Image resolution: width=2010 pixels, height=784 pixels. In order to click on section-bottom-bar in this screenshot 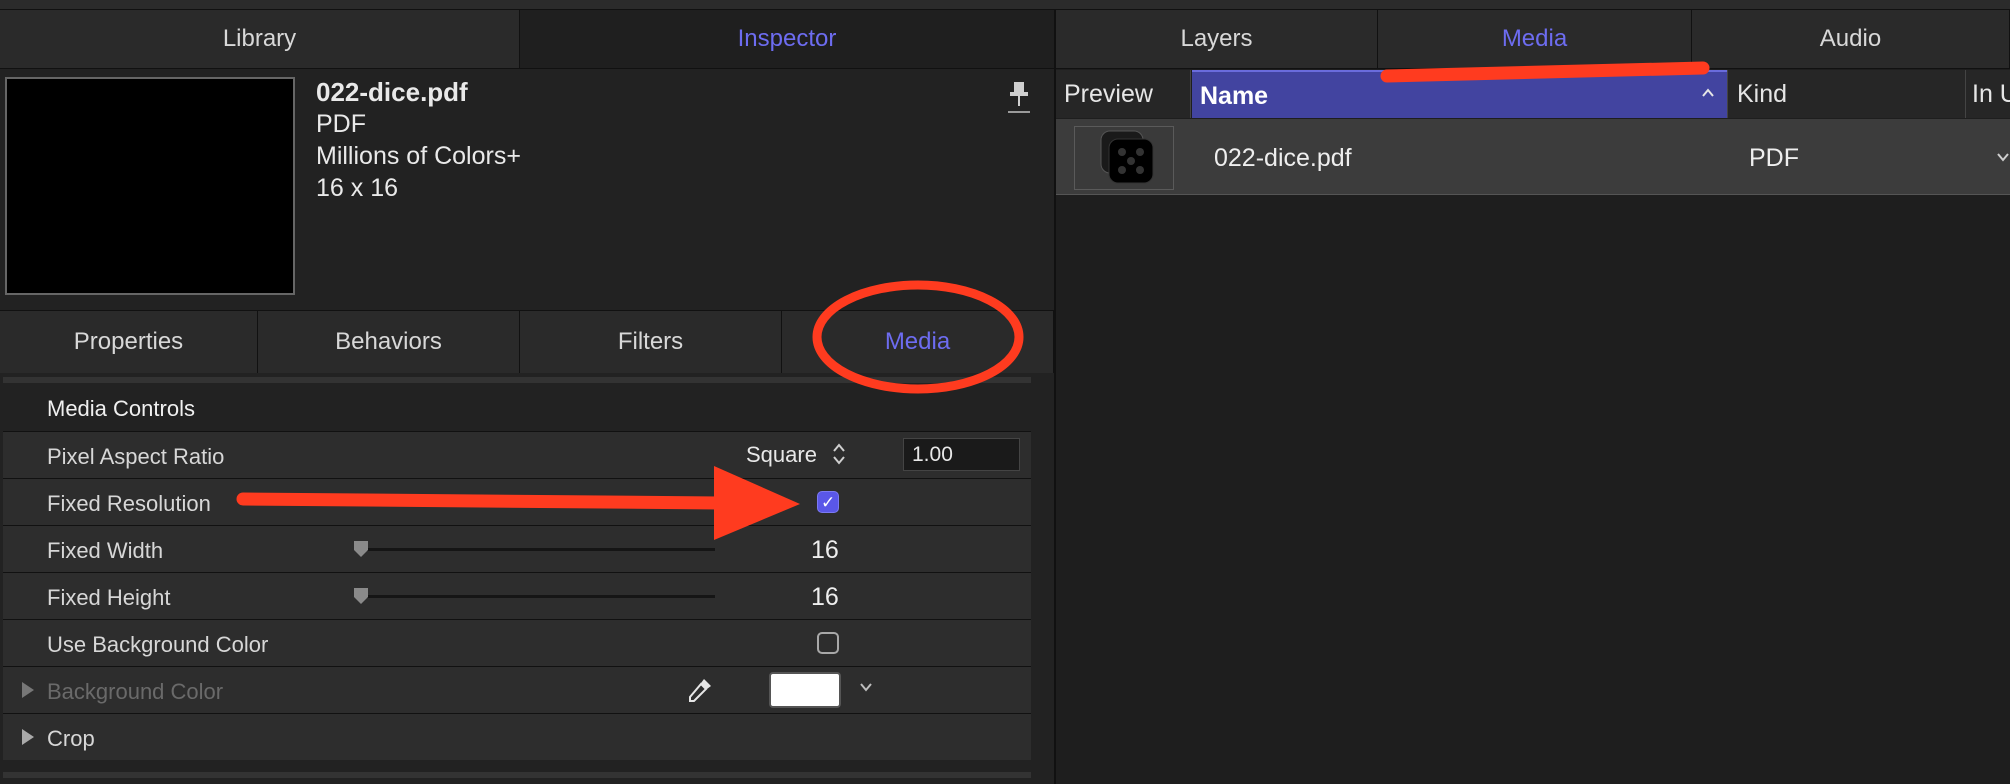, I will do `click(517, 775)`.